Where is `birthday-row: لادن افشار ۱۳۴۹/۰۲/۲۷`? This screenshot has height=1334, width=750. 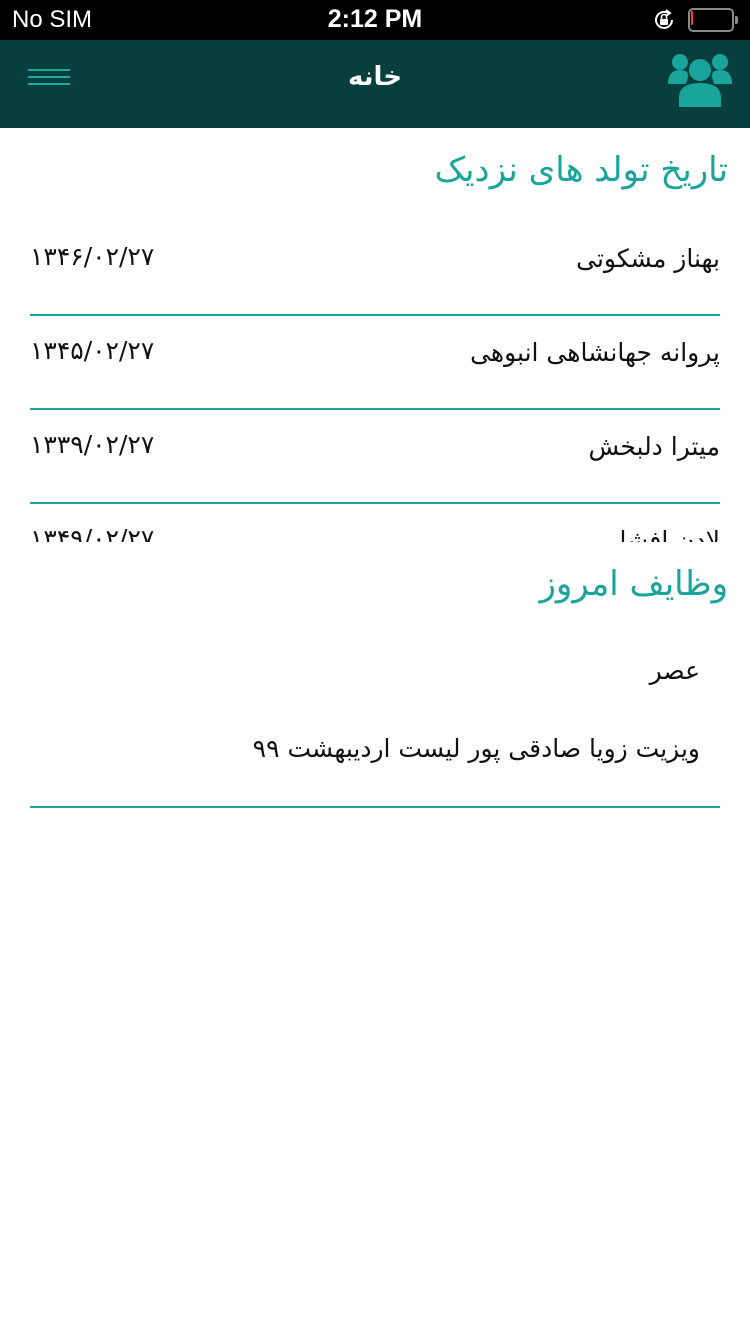 birthday-row: لادن افشار ۱۳۴۹/۰۲/۲۷ is located at coordinates (375, 523).